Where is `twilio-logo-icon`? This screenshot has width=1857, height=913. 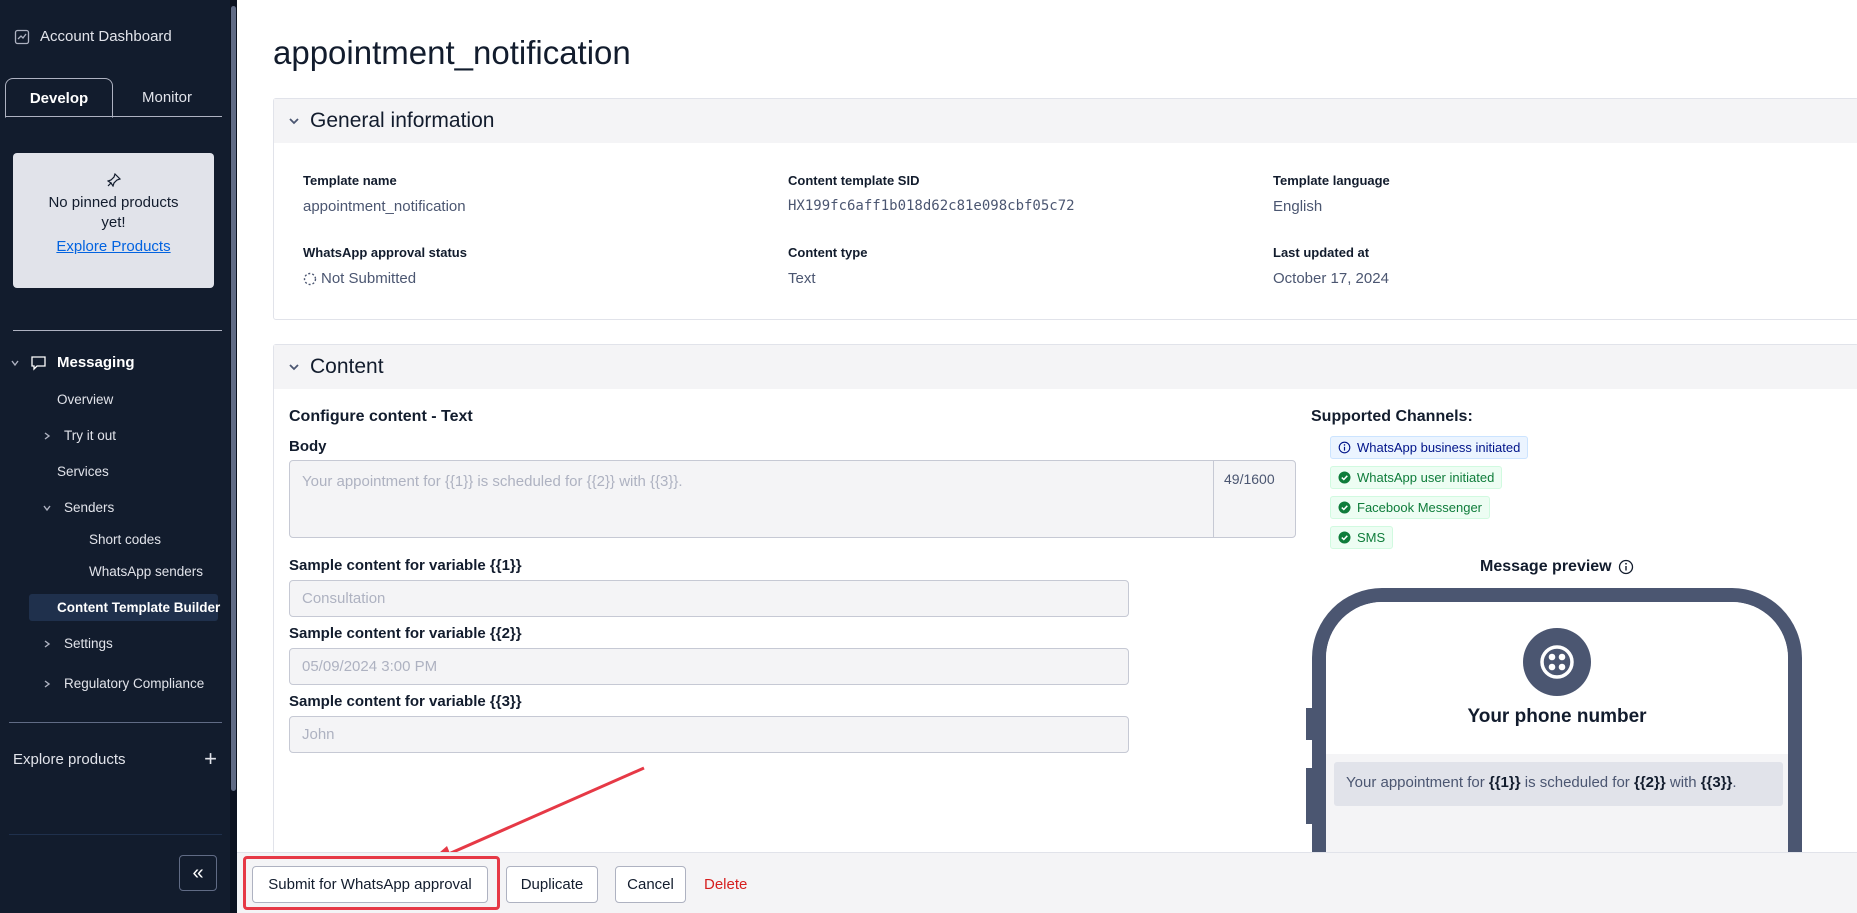 twilio-logo-icon is located at coordinates (1557, 662).